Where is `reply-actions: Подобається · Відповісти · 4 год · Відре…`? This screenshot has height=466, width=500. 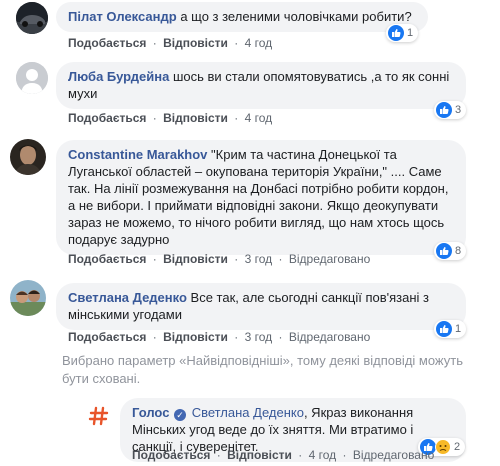
reply-actions: Подобається · Відповісти · 4 год · Відре… is located at coordinates (283, 455).